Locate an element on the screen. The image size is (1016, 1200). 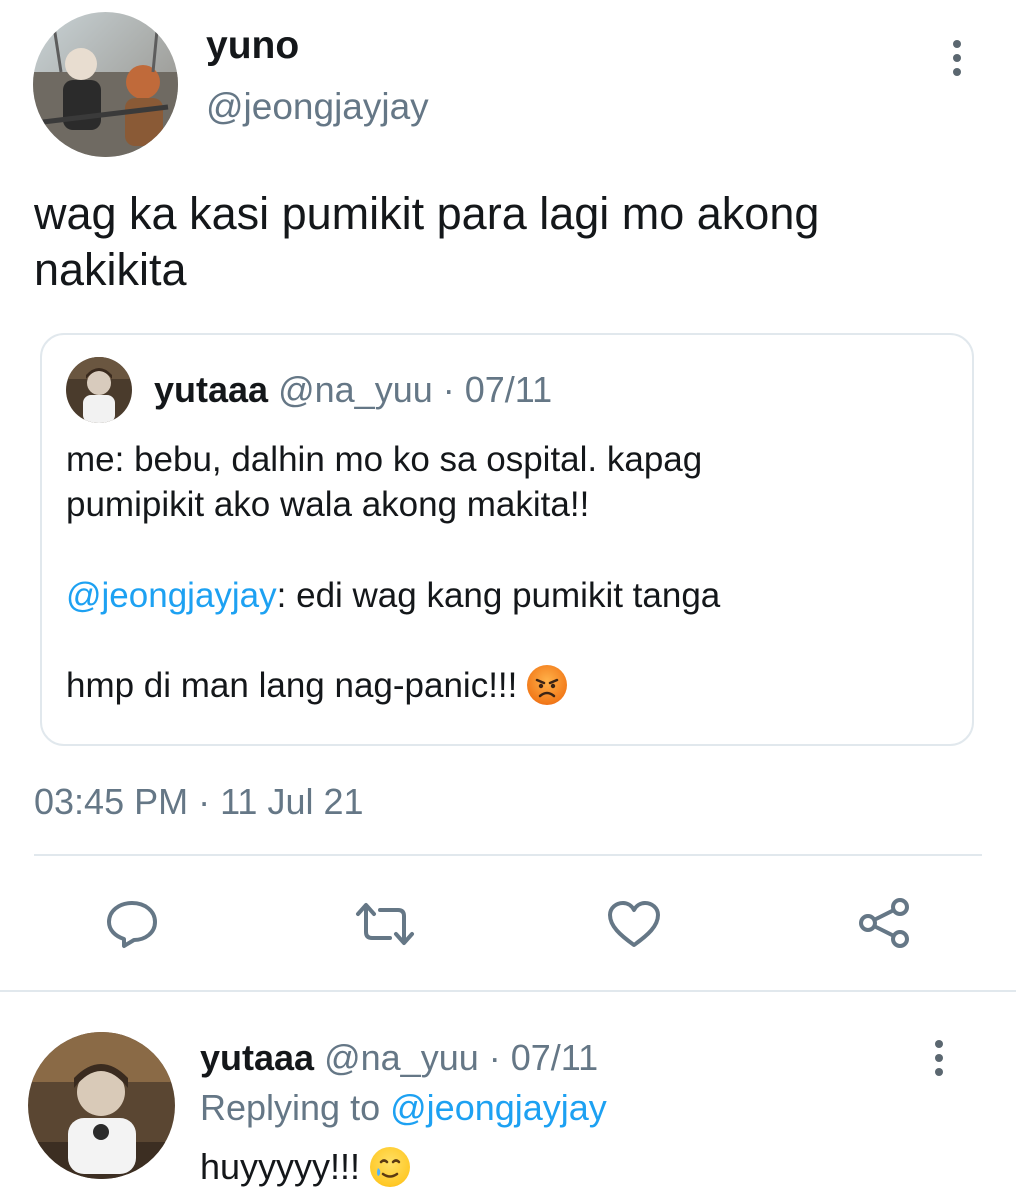
quoted-mention-line: @jeongjayjay: edi wag kang pumikit tanga is located at coordinates (393, 595).